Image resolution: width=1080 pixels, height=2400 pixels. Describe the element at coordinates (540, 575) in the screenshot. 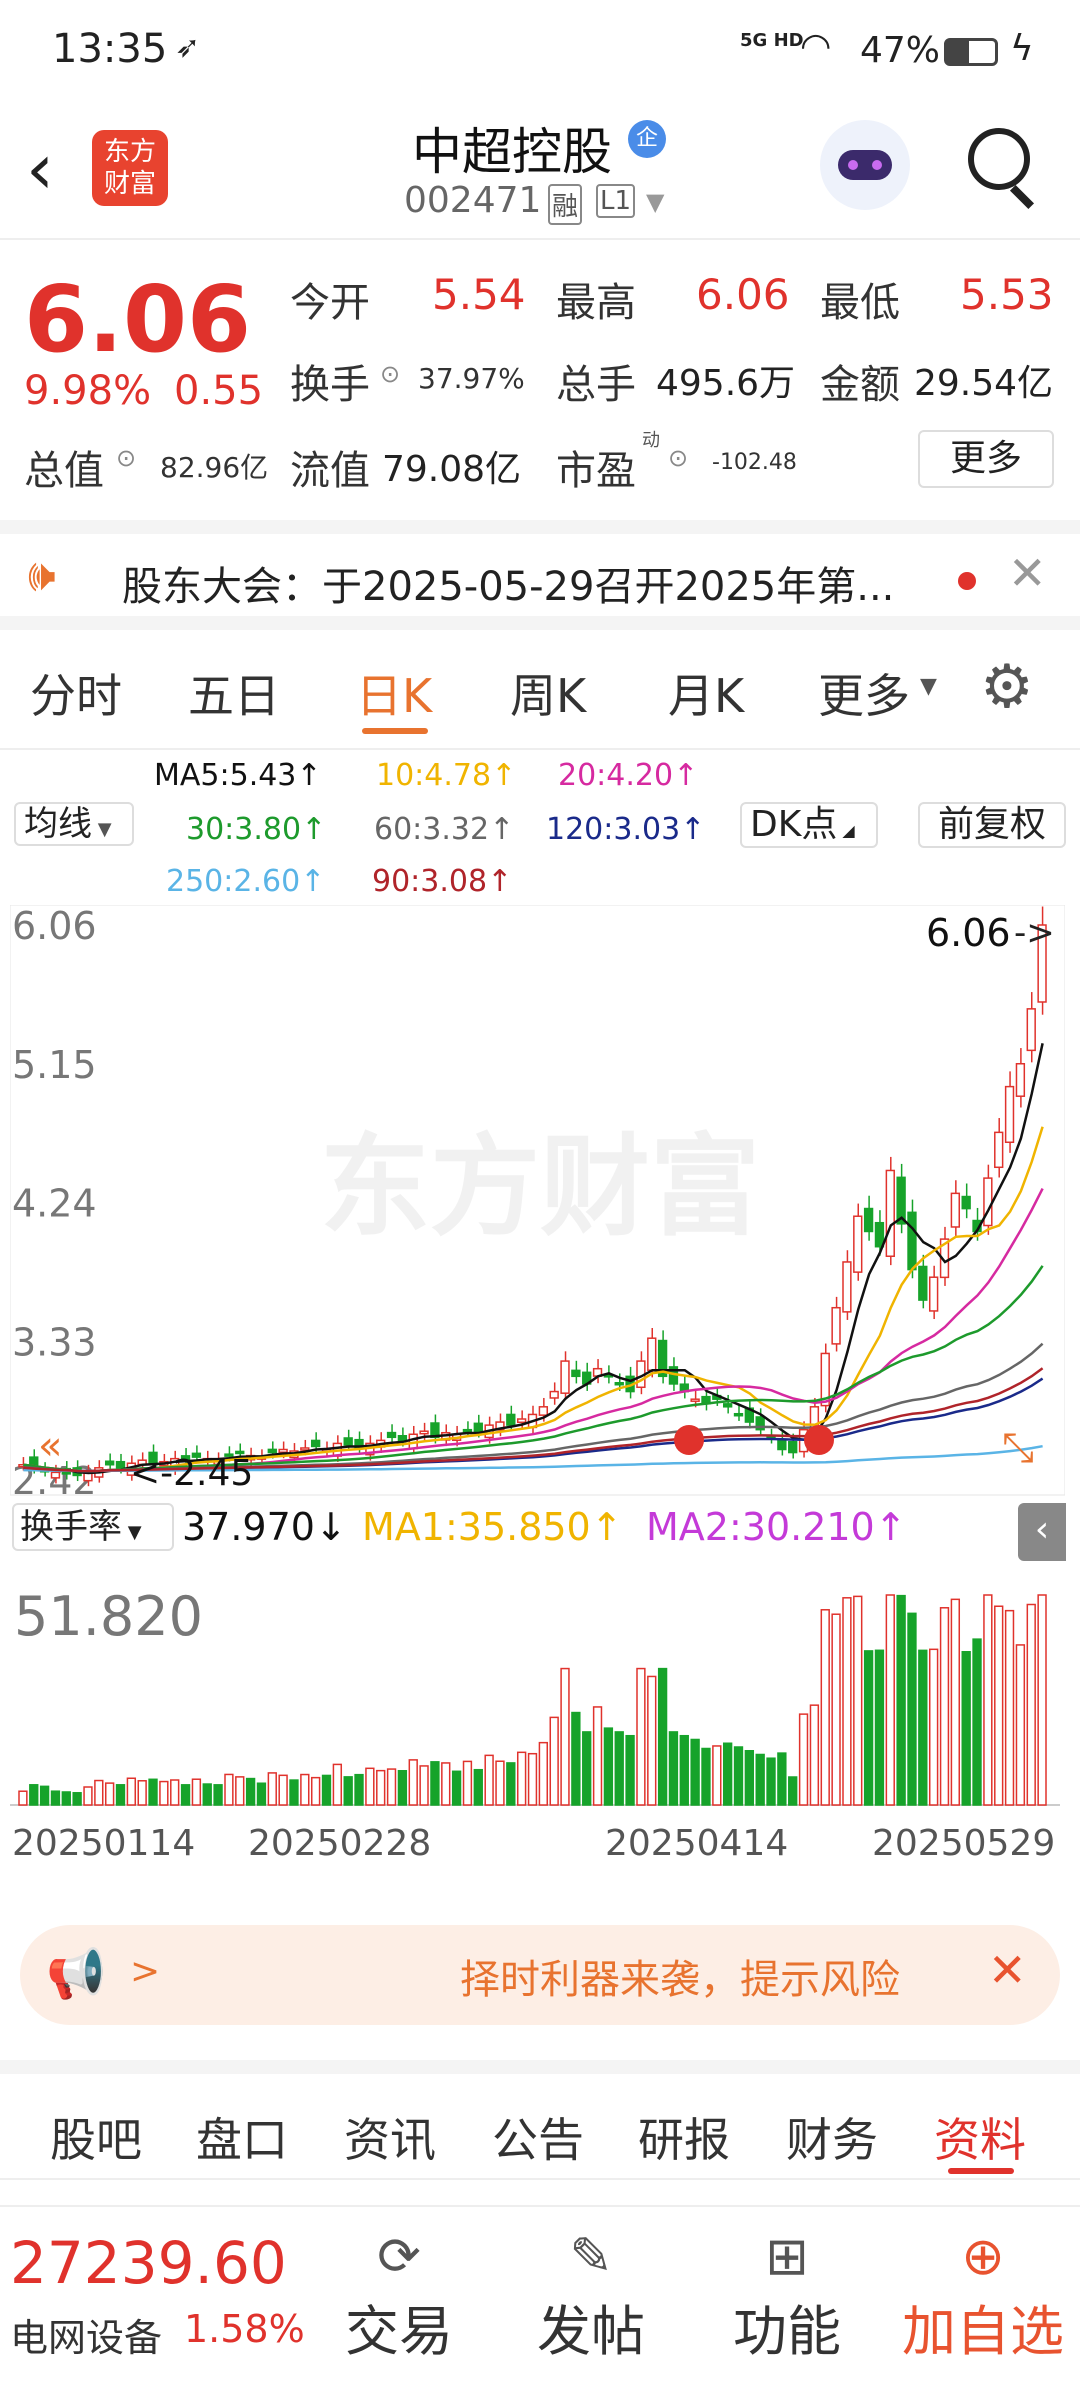

I see `notice-bar: 🕪 股东大会：于2025-05-29召开2025年第... ✕` at that location.